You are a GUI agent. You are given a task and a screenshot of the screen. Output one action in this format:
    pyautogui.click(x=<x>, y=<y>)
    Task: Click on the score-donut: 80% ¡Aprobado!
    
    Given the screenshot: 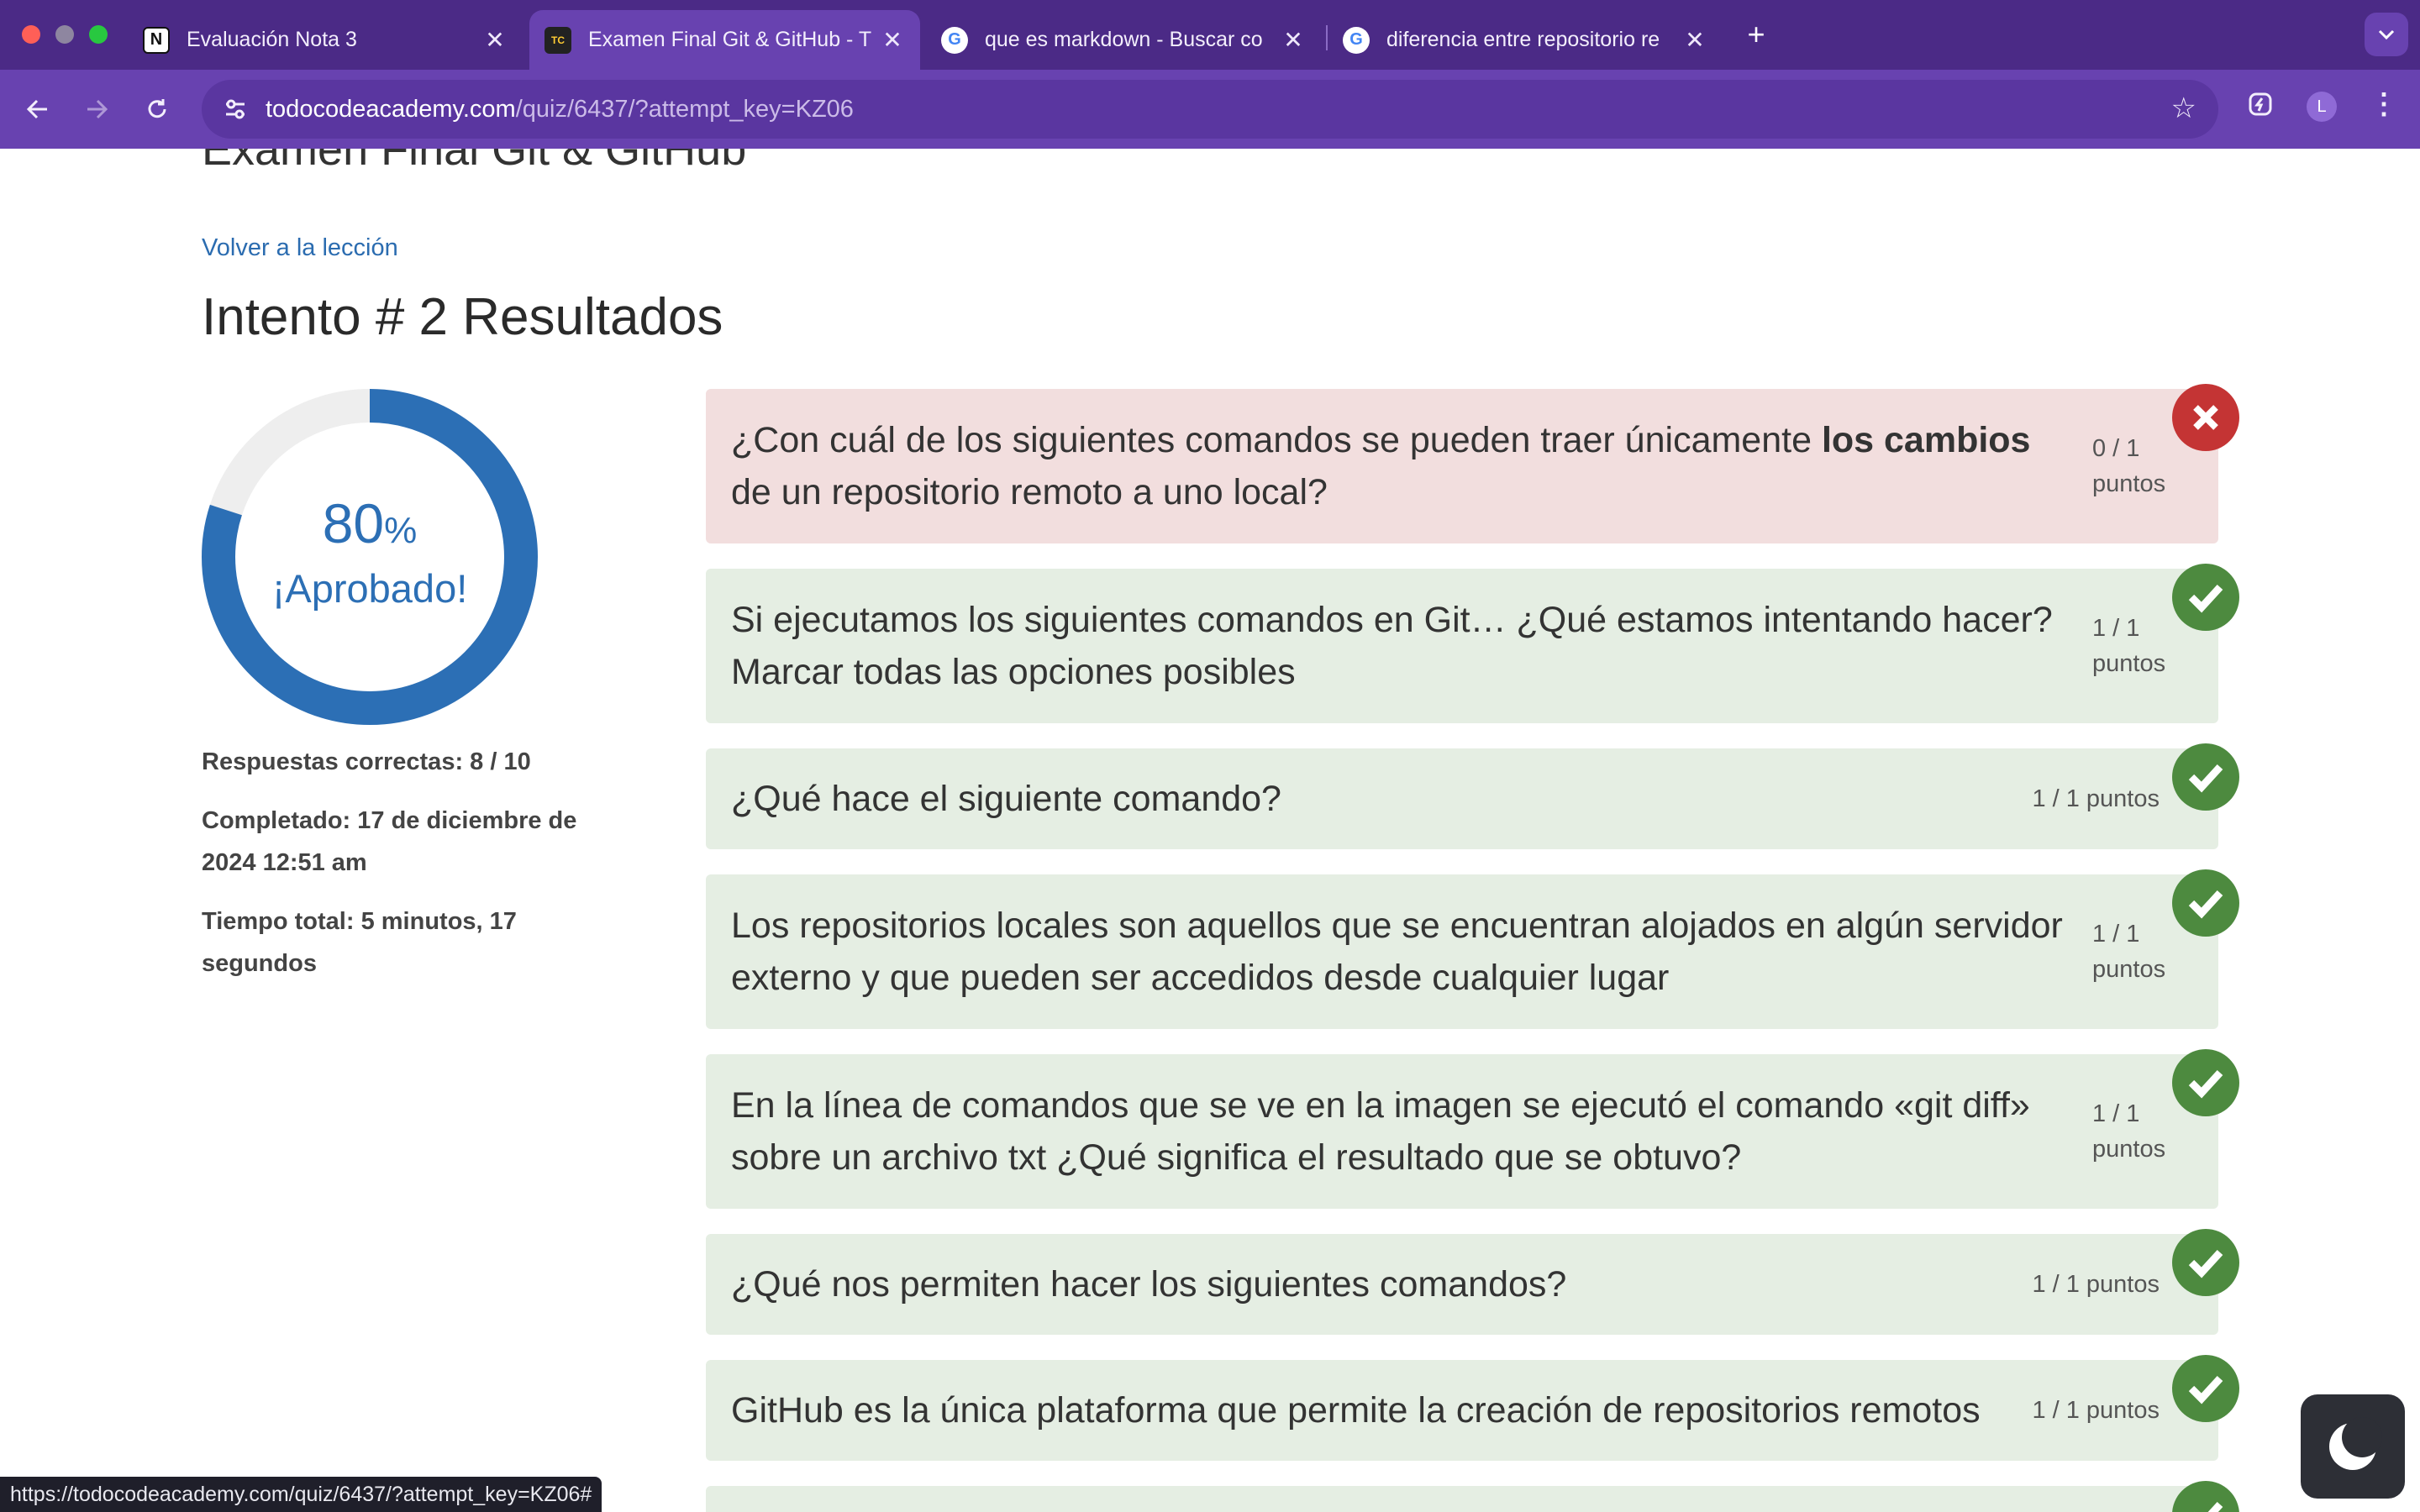 What is the action you would take?
    pyautogui.click(x=370, y=557)
    